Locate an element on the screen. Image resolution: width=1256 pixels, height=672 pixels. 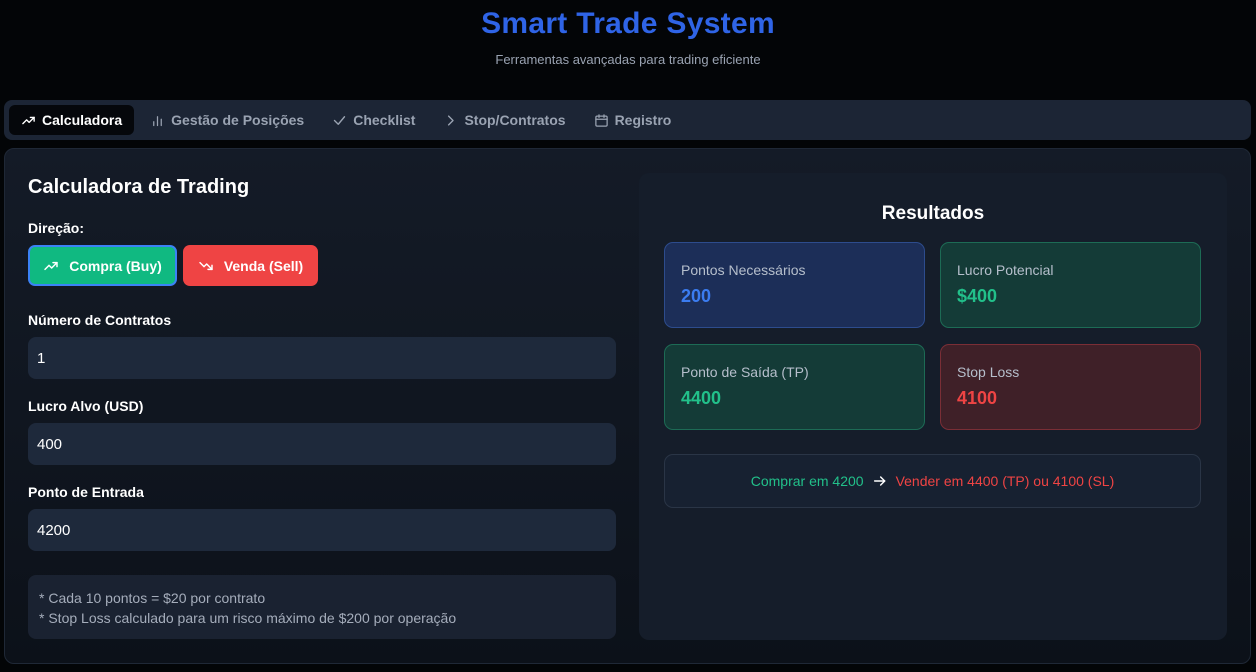
buy-button: Compra (Buy) is located at coordinates (102, 265).